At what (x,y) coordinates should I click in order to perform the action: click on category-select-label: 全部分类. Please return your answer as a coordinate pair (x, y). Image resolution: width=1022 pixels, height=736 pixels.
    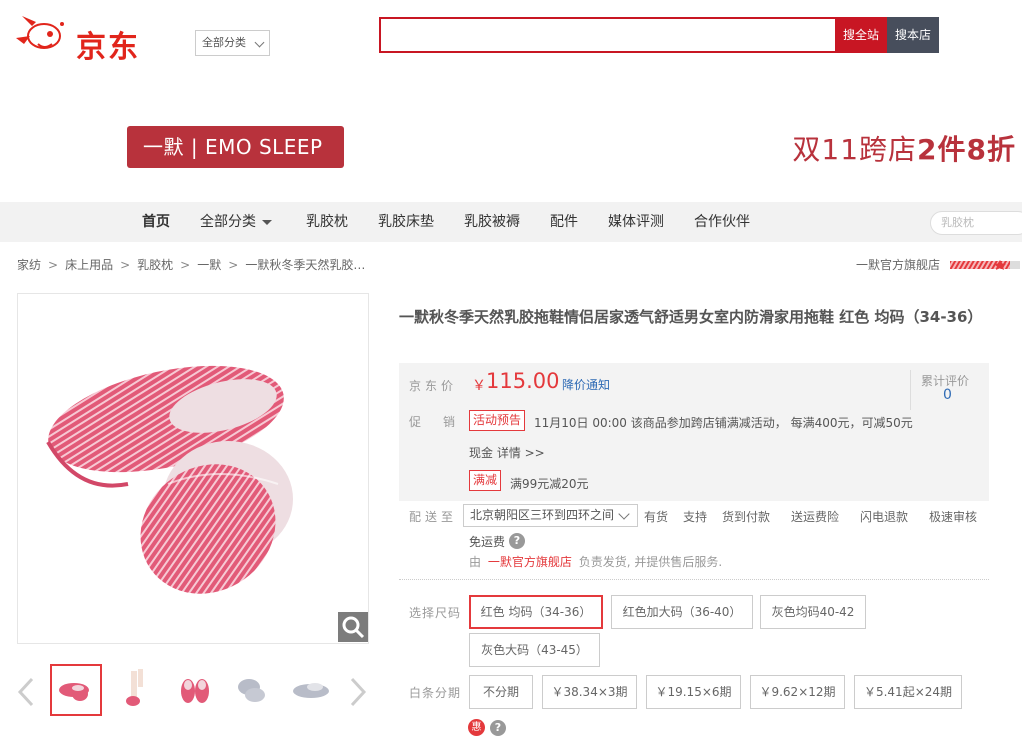
    Looking at the image, I should click on (224, 42).